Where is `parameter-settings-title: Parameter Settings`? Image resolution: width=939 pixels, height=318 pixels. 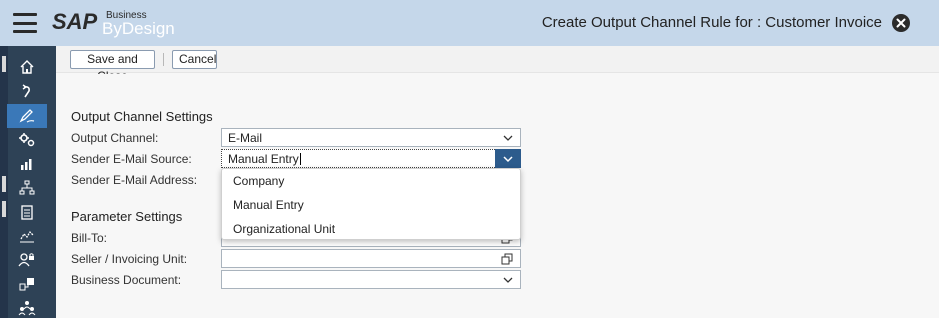 parameter-settings-title: Parameter Settings is located at coordinates (127, 216).